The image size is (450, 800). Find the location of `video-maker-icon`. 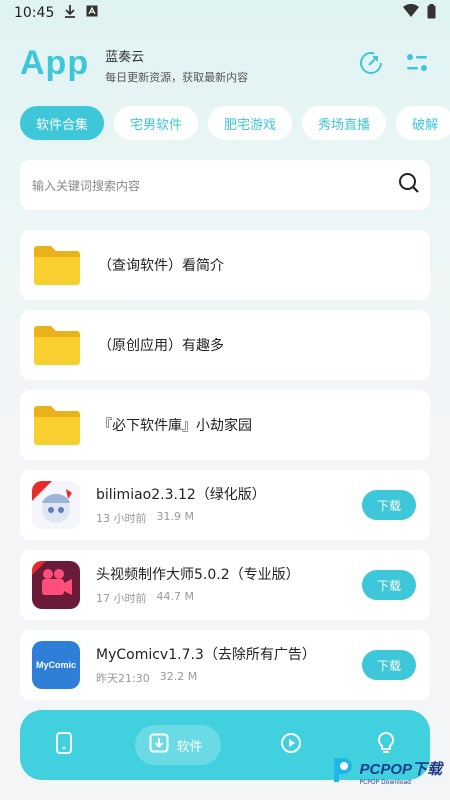

video-maker-icon is located at coordinates (56, 585).